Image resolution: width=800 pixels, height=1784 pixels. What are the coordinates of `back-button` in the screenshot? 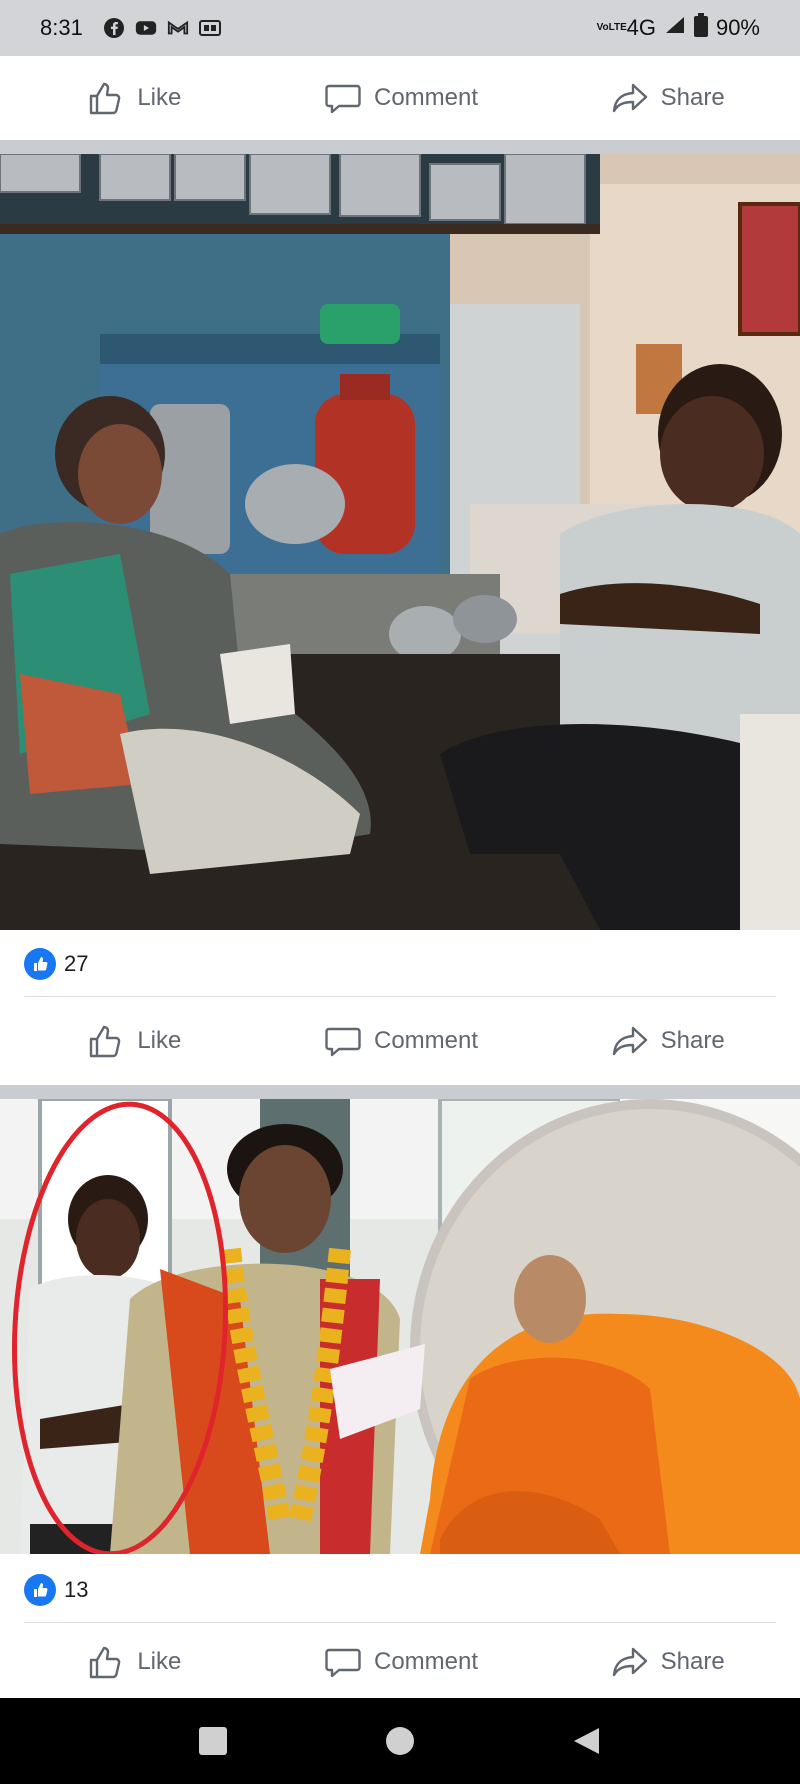 It's located at (587, 1741).